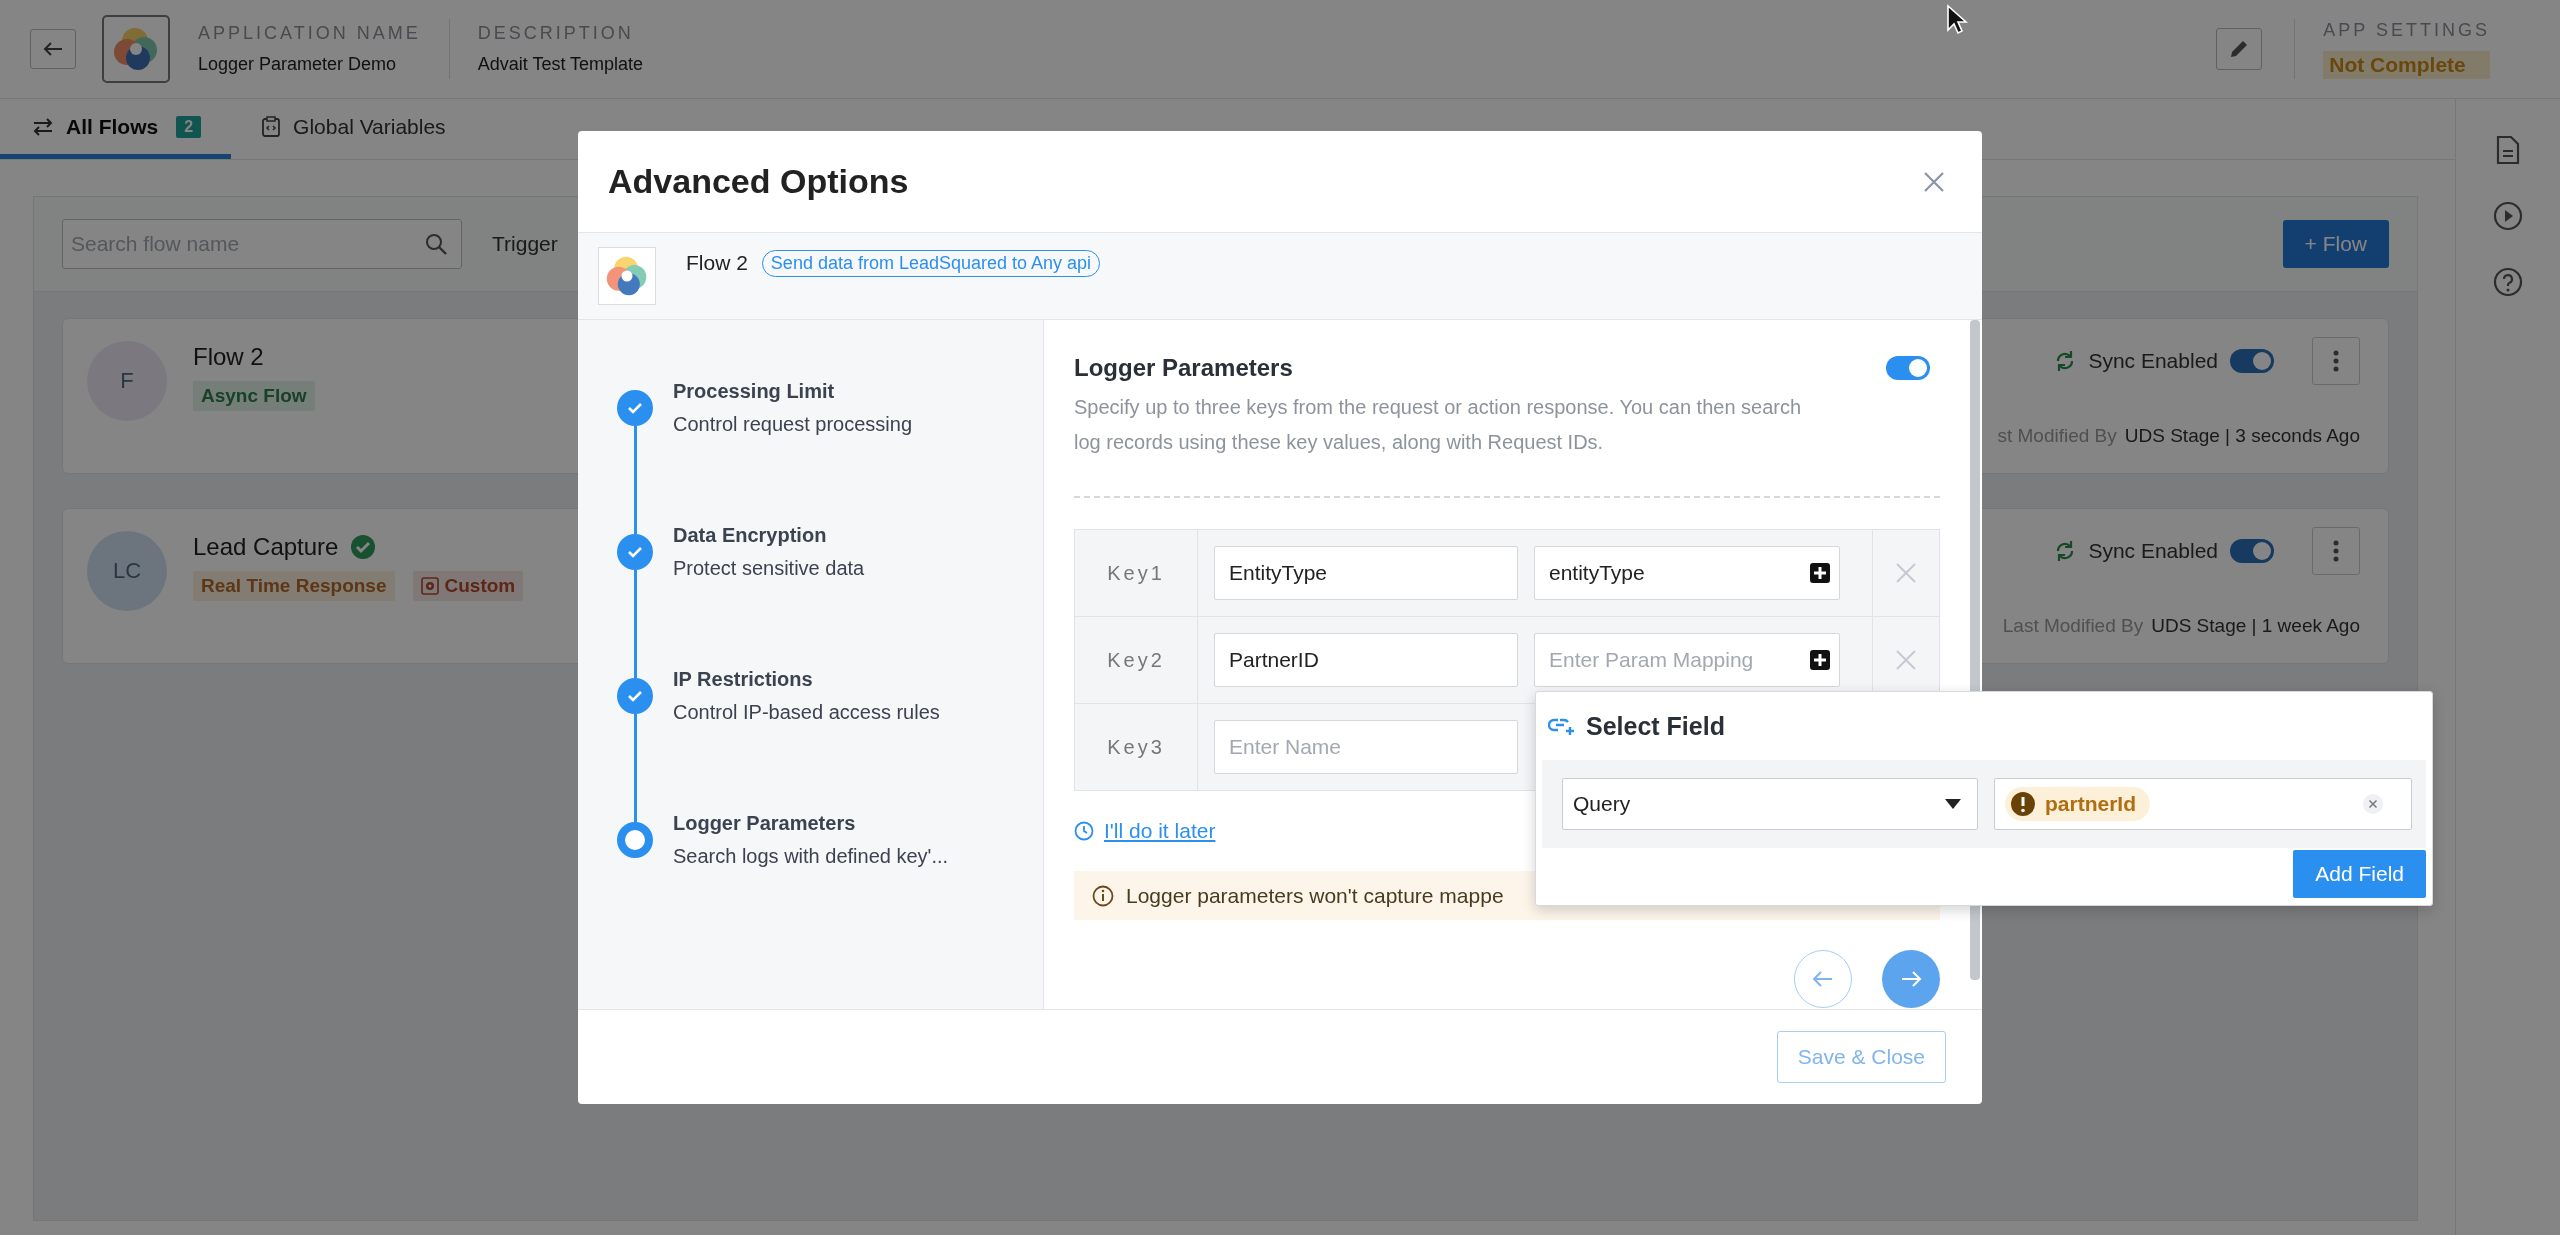 This screenshot has height=1235, width=2560. I want to click on avatar: F, so click(127, 381).